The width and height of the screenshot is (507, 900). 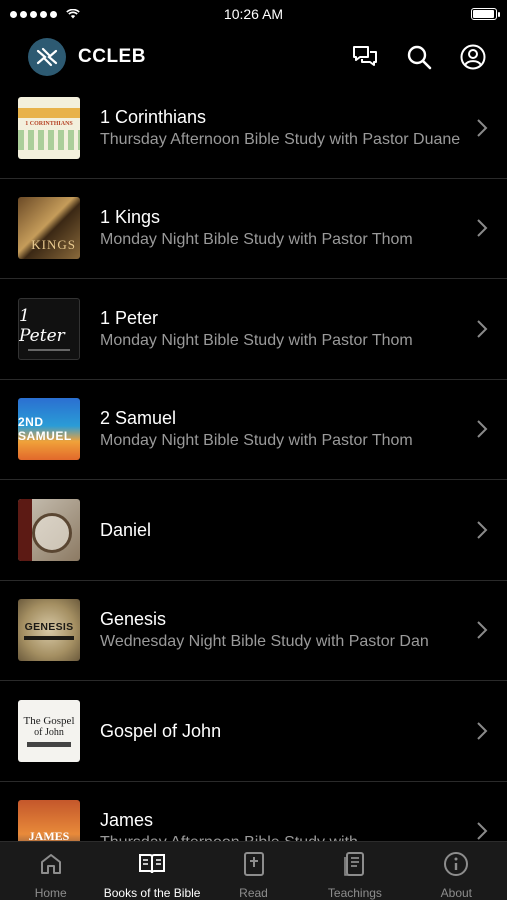 I want to click on book-title: 1 Kings, so click(x=130, y=217).